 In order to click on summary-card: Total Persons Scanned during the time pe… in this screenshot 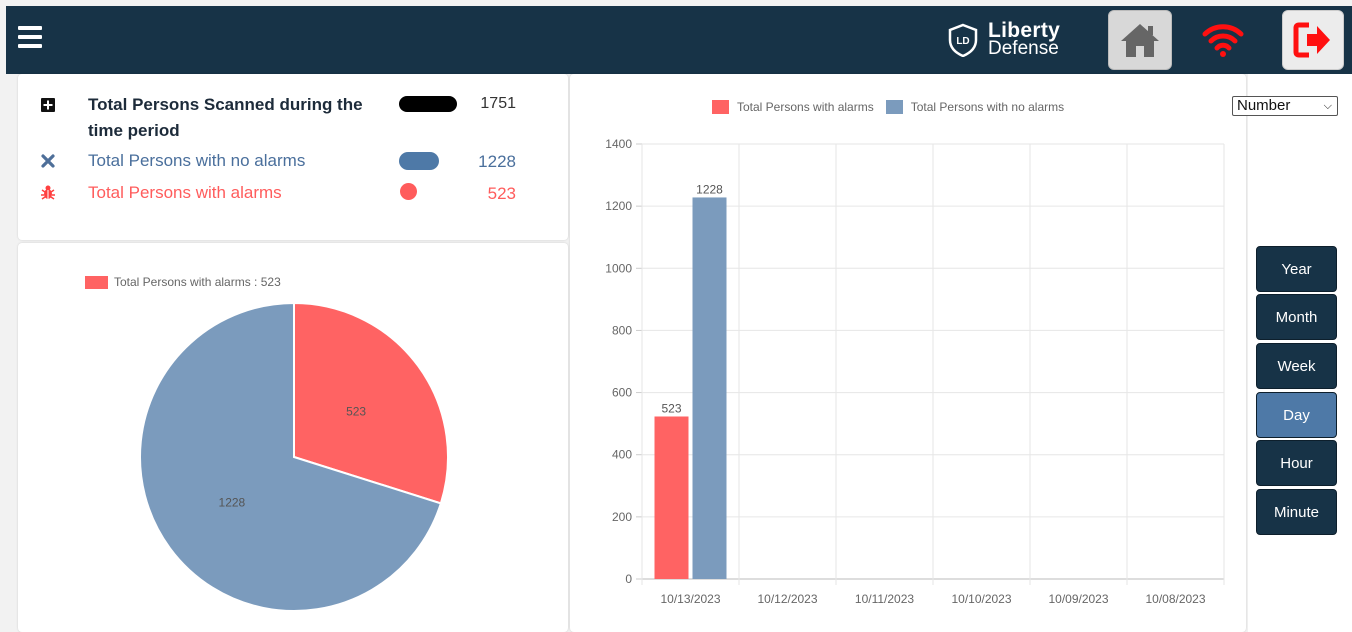, I will do `click(293, 157)`.